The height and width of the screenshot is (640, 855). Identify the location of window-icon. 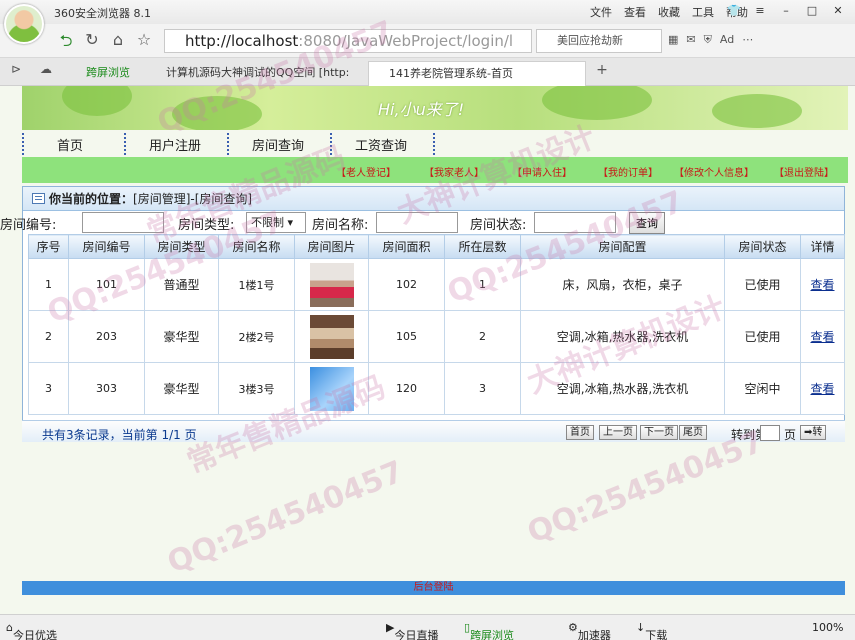
(38, 198).